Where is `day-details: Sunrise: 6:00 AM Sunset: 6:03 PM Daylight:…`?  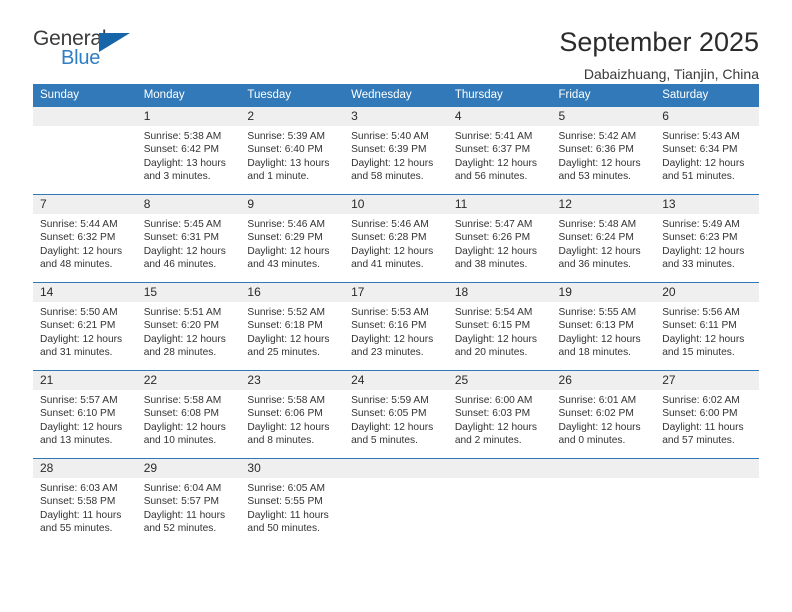 day-details: Sunrise: 6:00 AM Sunset: 6:03 PM Daylight:… is located at coordinates (499, 419).